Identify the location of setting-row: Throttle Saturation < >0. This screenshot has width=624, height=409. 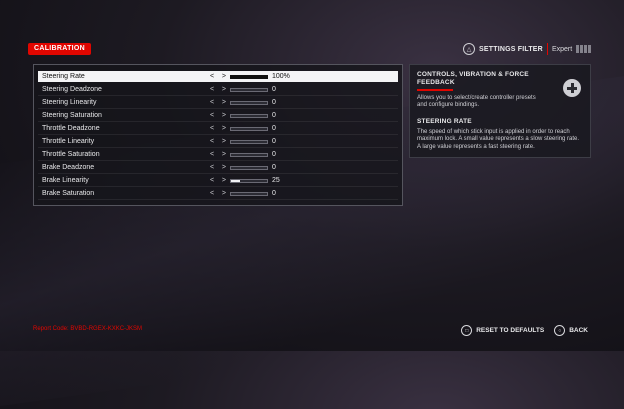
(218, 155).